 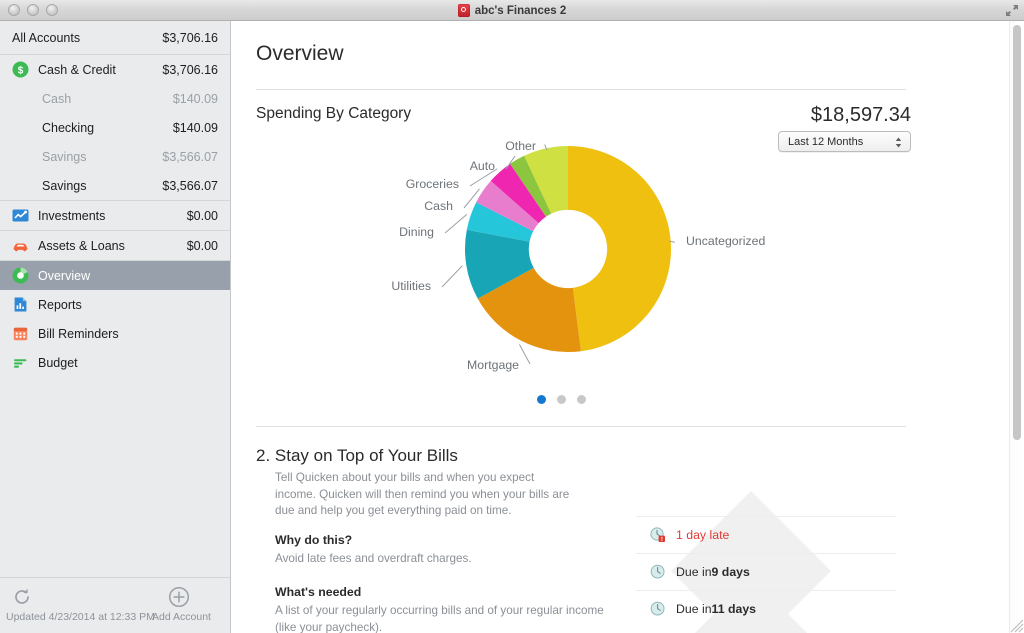 What do you see at coordinates (80, 617) in the screenshot?
I see `last-updated-text: Updated 4/23/2014 at 12:33 PM` at bounding box center [80, 617].